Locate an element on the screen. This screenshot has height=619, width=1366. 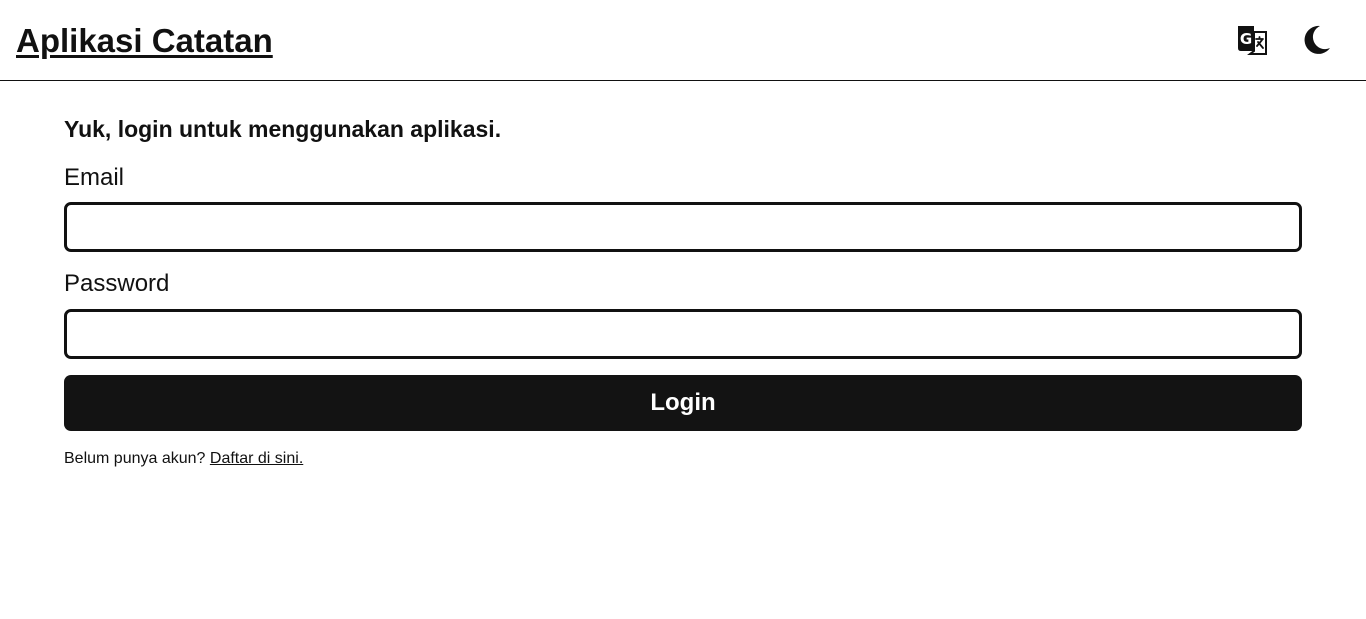
translate-icon: G is located at coordinates (1252, 40).